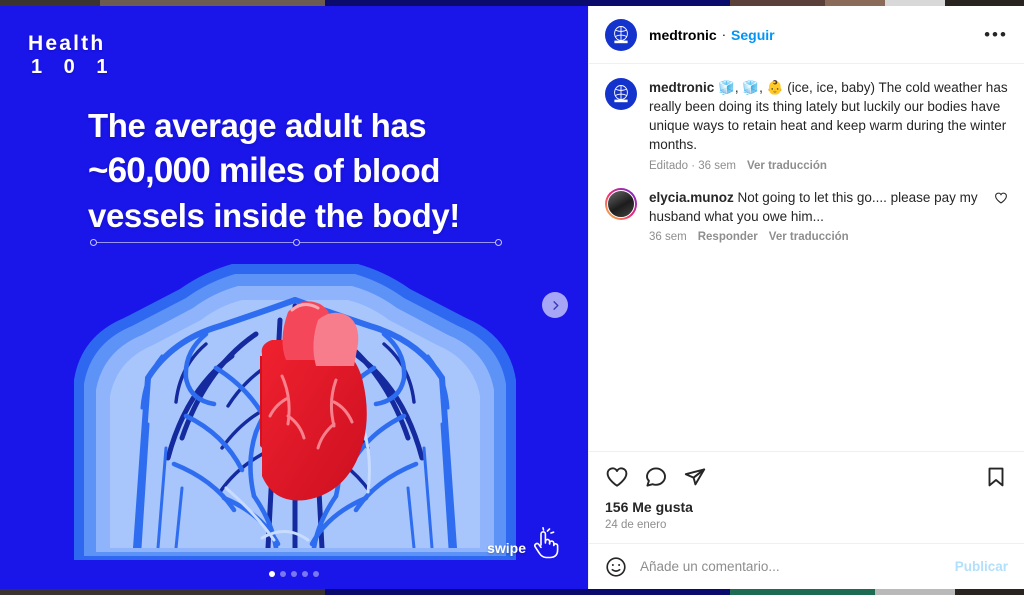 This screenshot has height=595, width=1024. Describe the element at coordinates (806, 477) in the screenshot. I see `action-bar` at that location.